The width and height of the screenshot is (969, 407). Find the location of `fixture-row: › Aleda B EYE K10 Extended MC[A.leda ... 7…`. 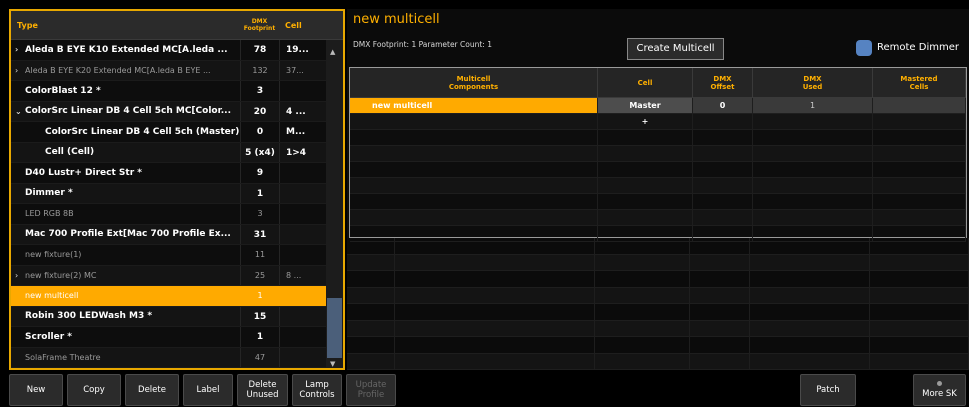

fixture-row: › Aleda B EYE K10 Extended MC[A.leda ... 7… is located at coordinates (168, 50).